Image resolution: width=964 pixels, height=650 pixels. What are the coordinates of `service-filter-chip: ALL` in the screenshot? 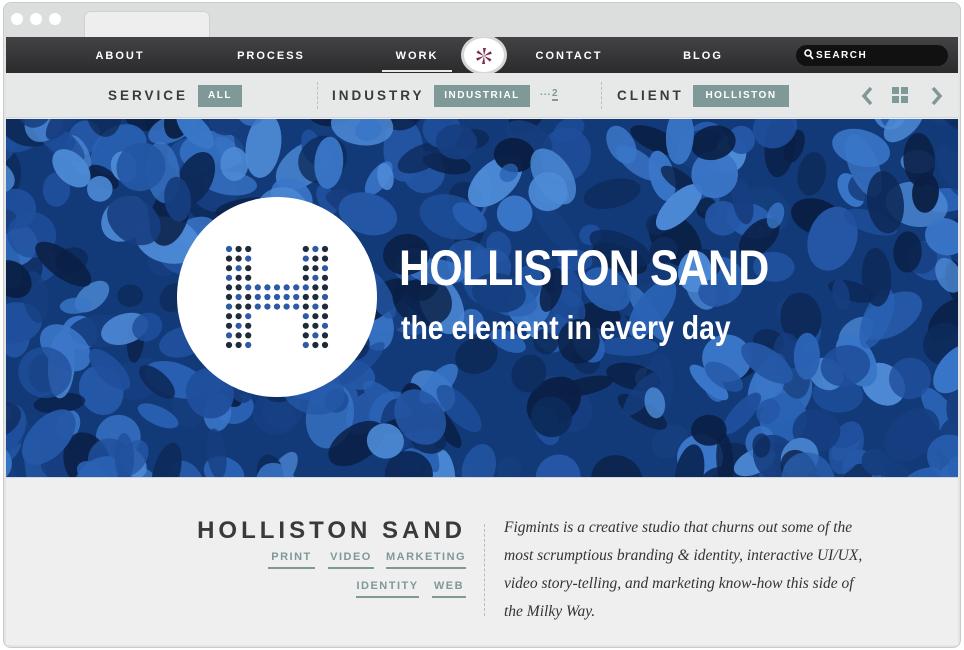 It's located at (220, 96).